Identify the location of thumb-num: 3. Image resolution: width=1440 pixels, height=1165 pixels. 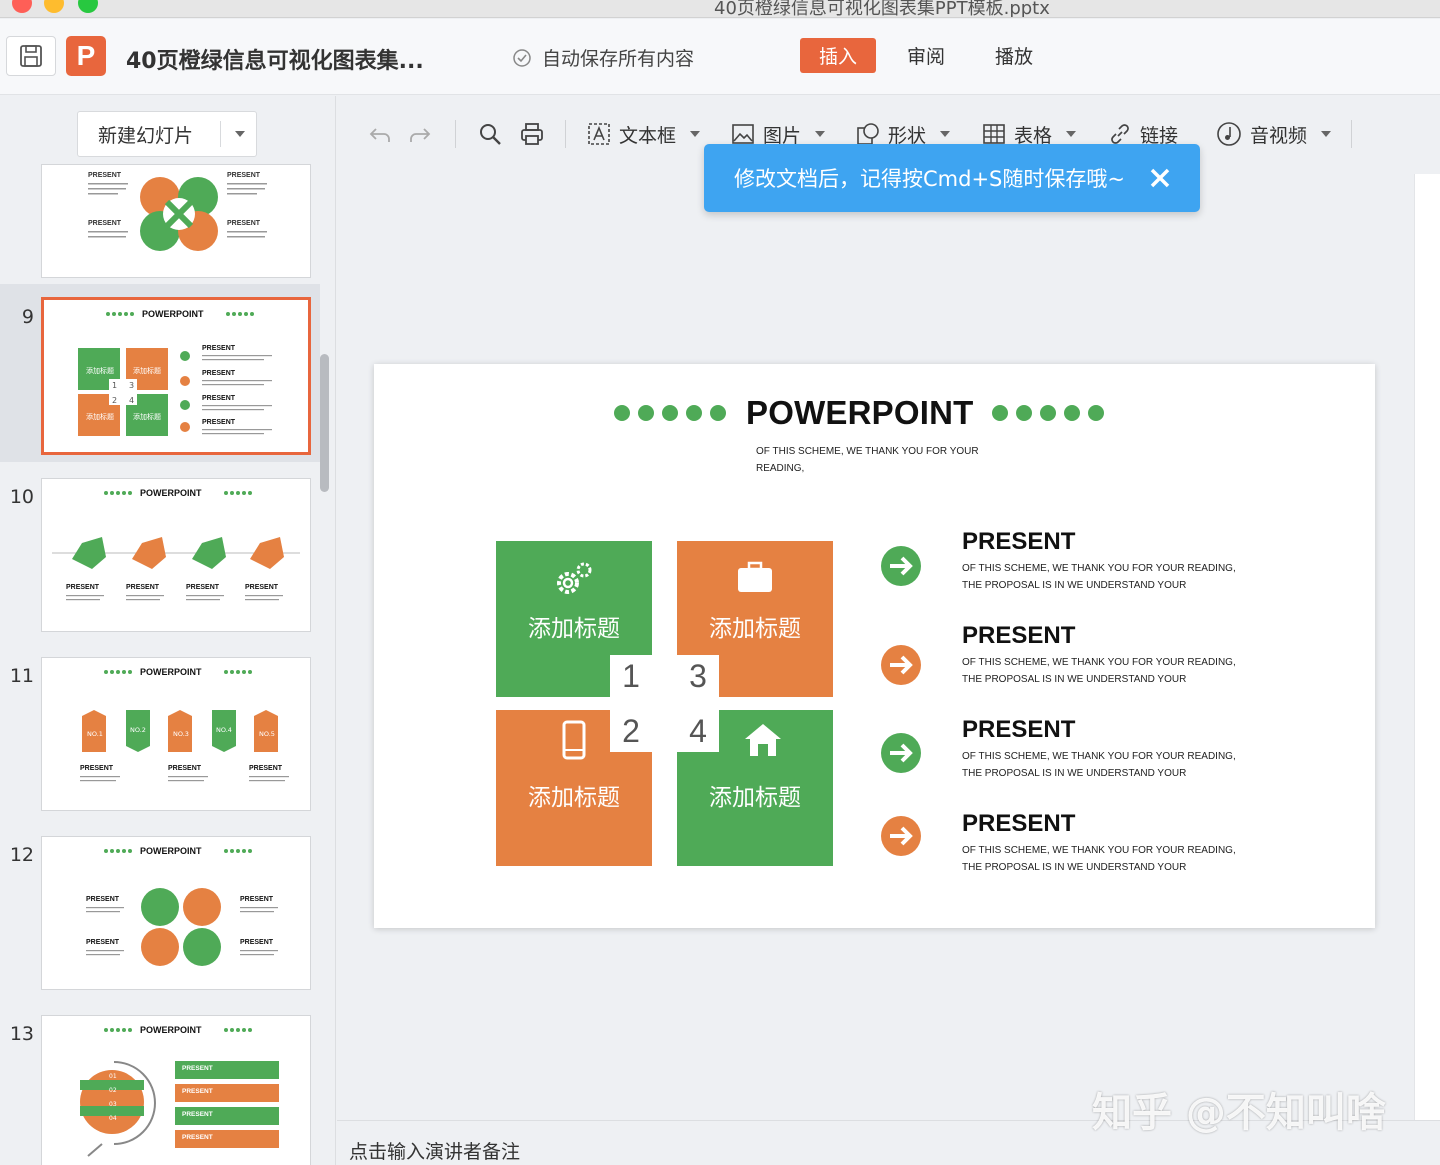
(131, 385).